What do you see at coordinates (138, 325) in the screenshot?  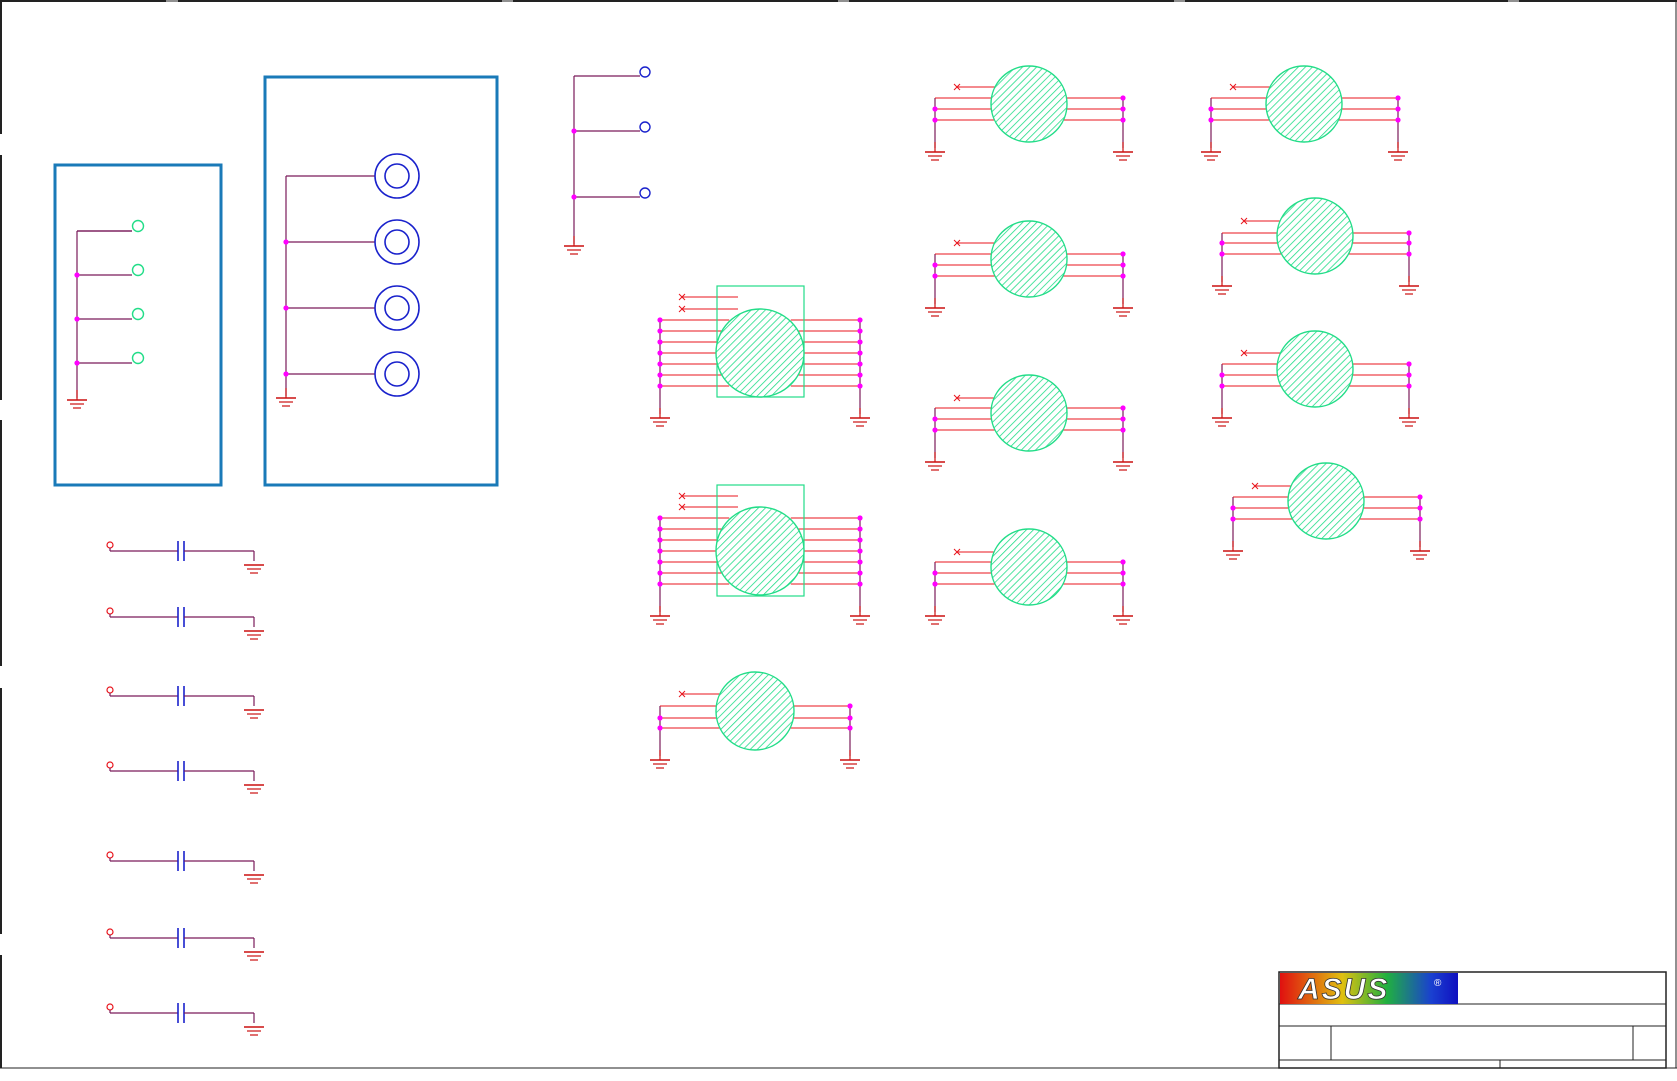 I see `test-point-group` at bounding box center [138, 325].